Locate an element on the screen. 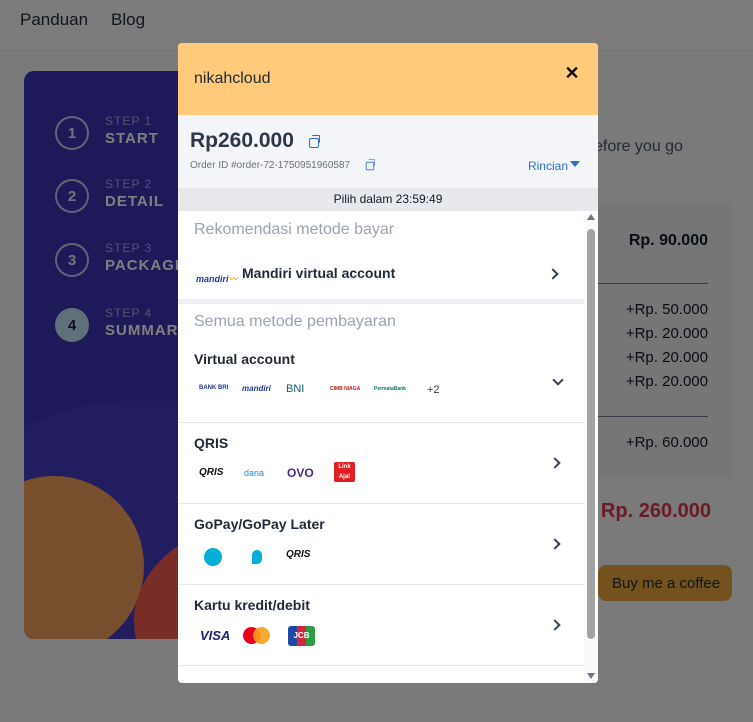 The height and width of the screenshot is (722, 753). visa-logo-icon: VISA is located at coordinates (215, 635).